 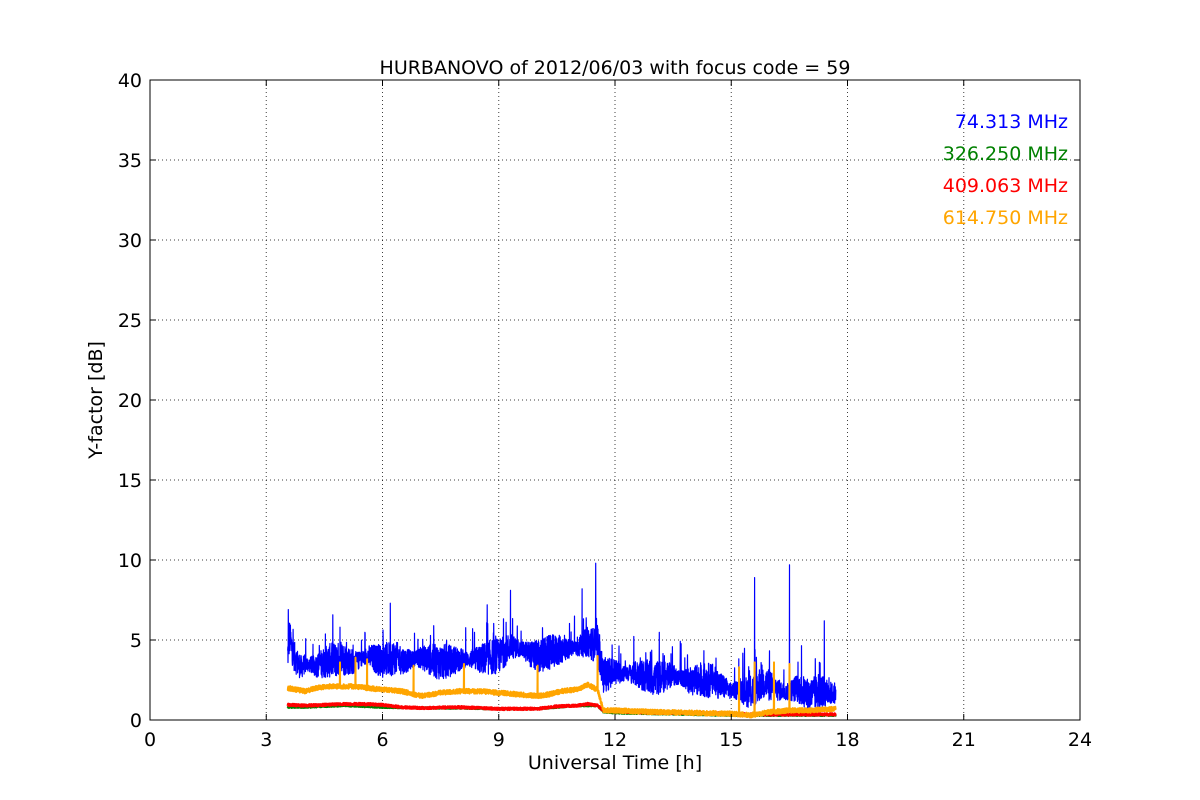 I want to click on x-axis-label: Universal Time [h], so click(x=615, y=763).